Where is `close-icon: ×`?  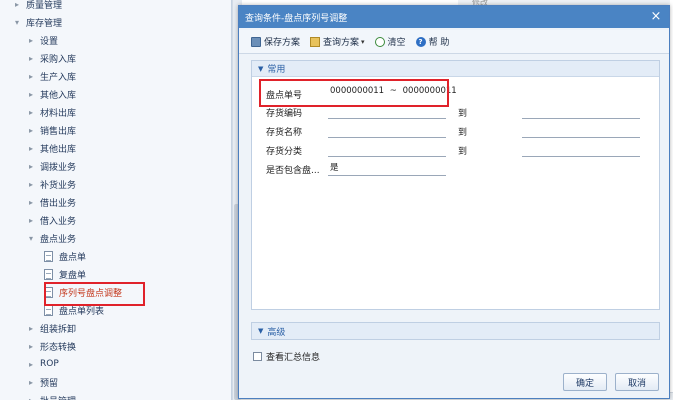
close-icon: × is located at coordinates (656, 17).